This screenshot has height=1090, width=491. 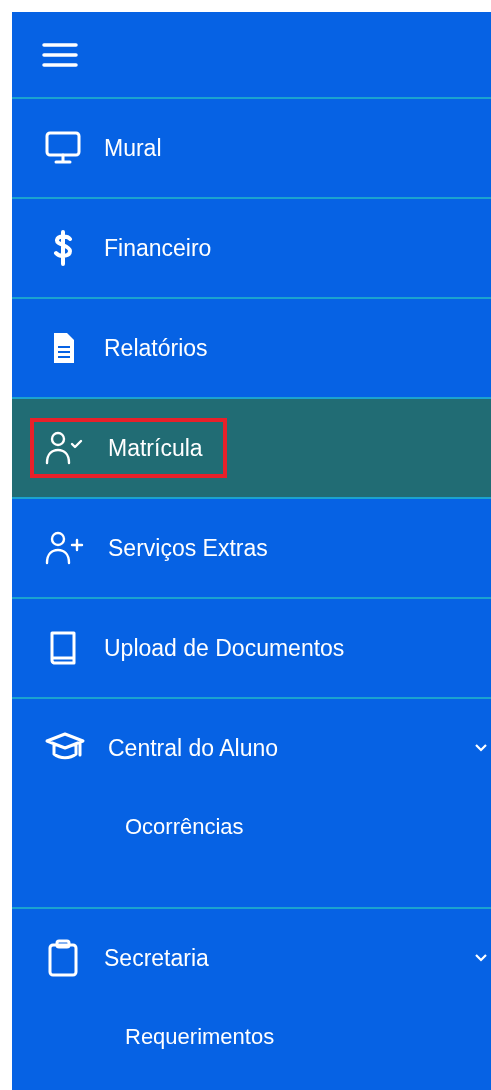 I want to click on monitor-icon, so click(x=63, y=148).